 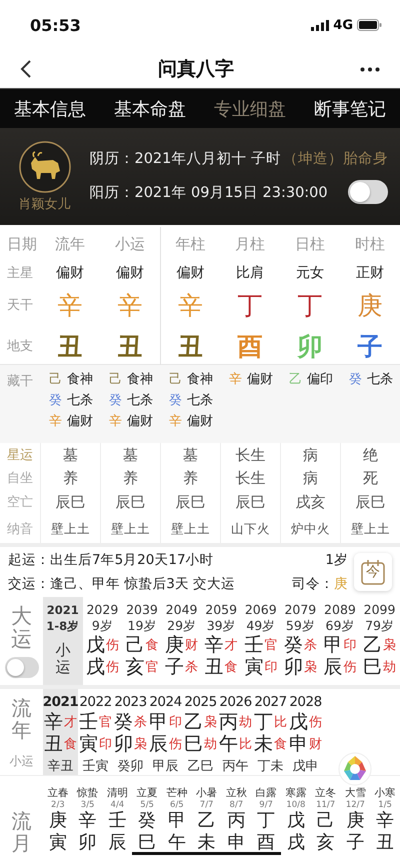 What do you see at coordinates (117, 821) in the screenshot?
I see `stem-char: 壬` at bounding box center [117, 821].